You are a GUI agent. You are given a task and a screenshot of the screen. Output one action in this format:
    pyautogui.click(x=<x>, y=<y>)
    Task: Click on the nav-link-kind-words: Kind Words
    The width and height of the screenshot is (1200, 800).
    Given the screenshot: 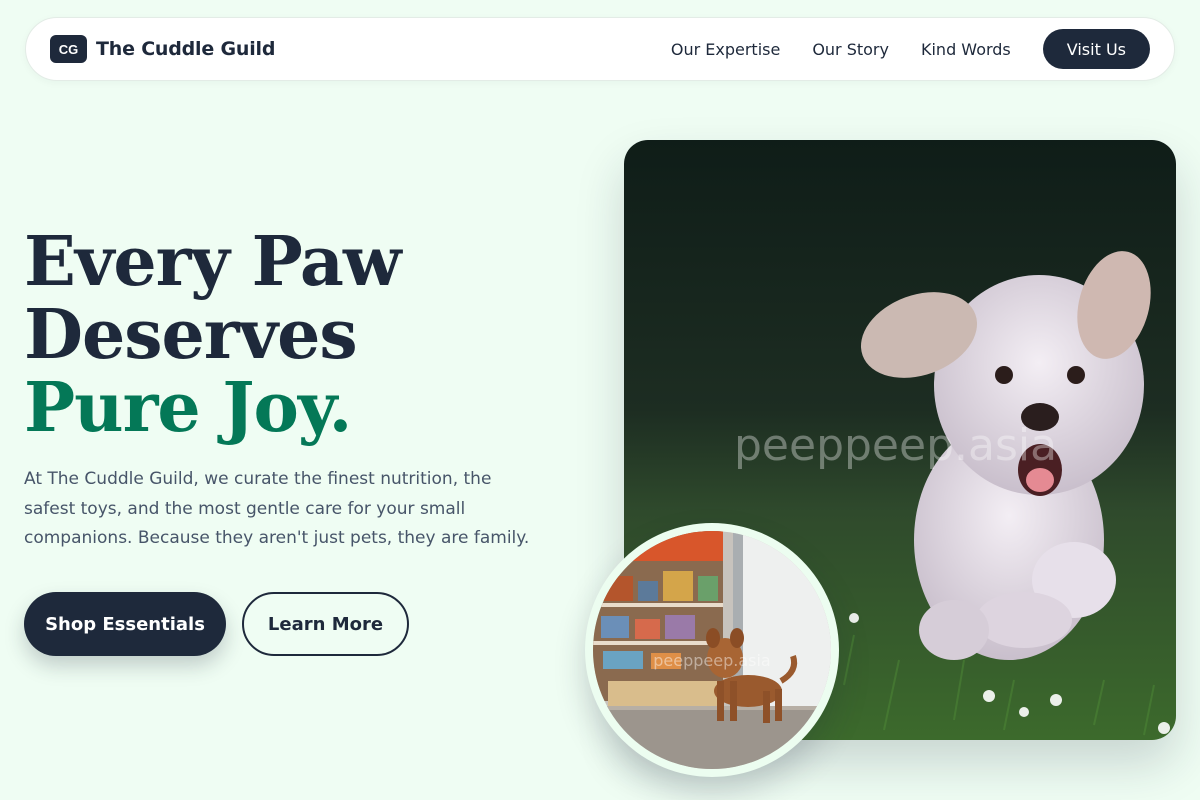 What is the action you would take?
    pyautogui.click(x=966, y=49)
    